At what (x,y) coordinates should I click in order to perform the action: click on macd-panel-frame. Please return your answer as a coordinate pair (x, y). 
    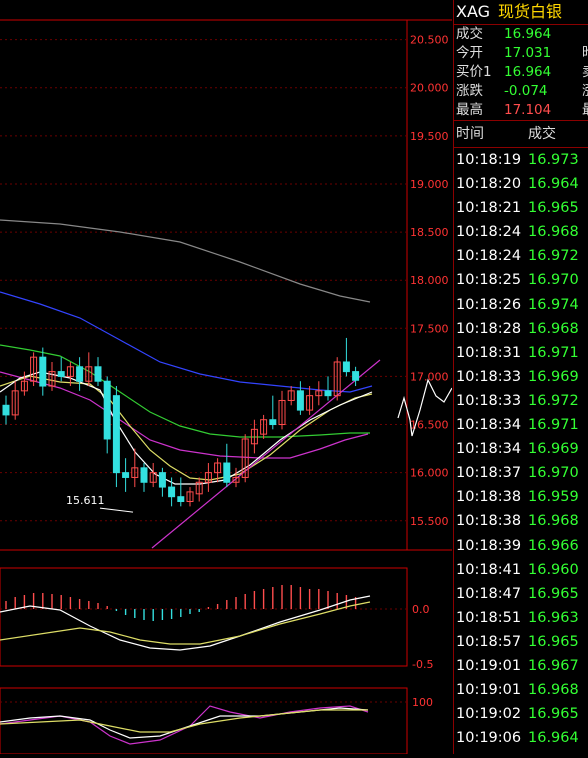
    Looking at the image, I should click on (204, 617).